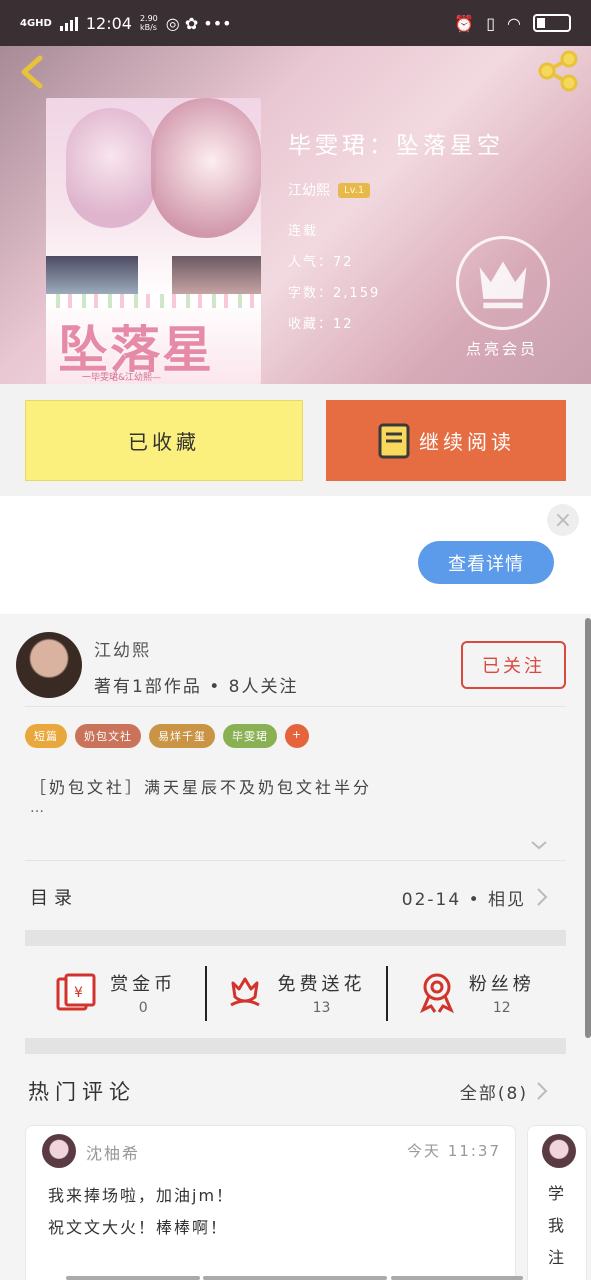 Image resolution: width=591 pixels, height=1280 pixels. I want to click on book-cover: 坠落星空 一毕雯珺&江幼熙—, so click(153, 241).